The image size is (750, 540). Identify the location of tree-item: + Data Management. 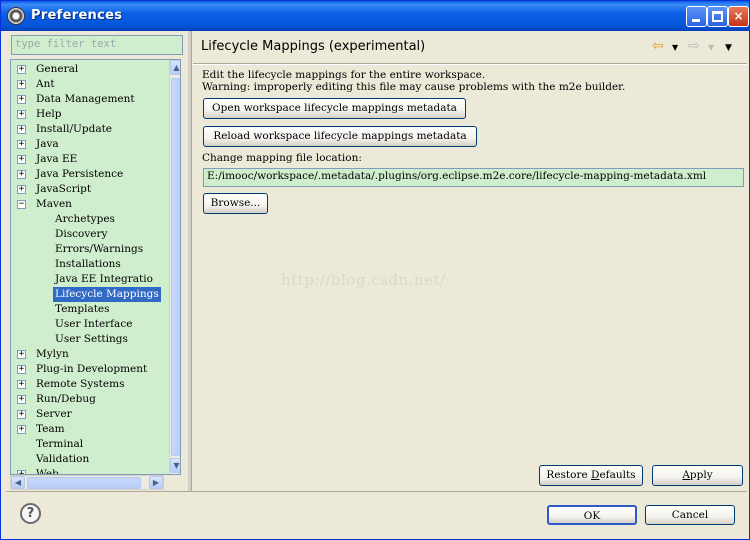
(89, 99).